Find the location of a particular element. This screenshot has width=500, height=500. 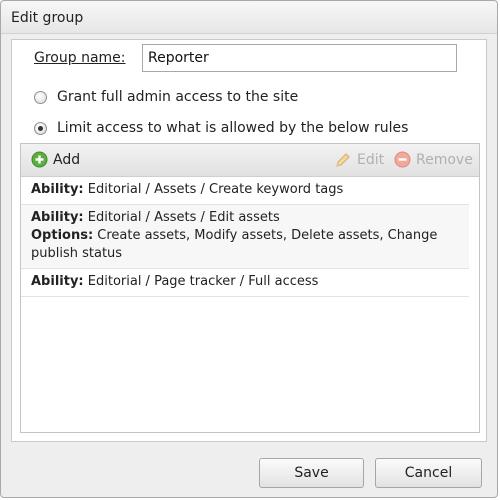

remove-rule-label: Remove is located at coordinates (444, 159).